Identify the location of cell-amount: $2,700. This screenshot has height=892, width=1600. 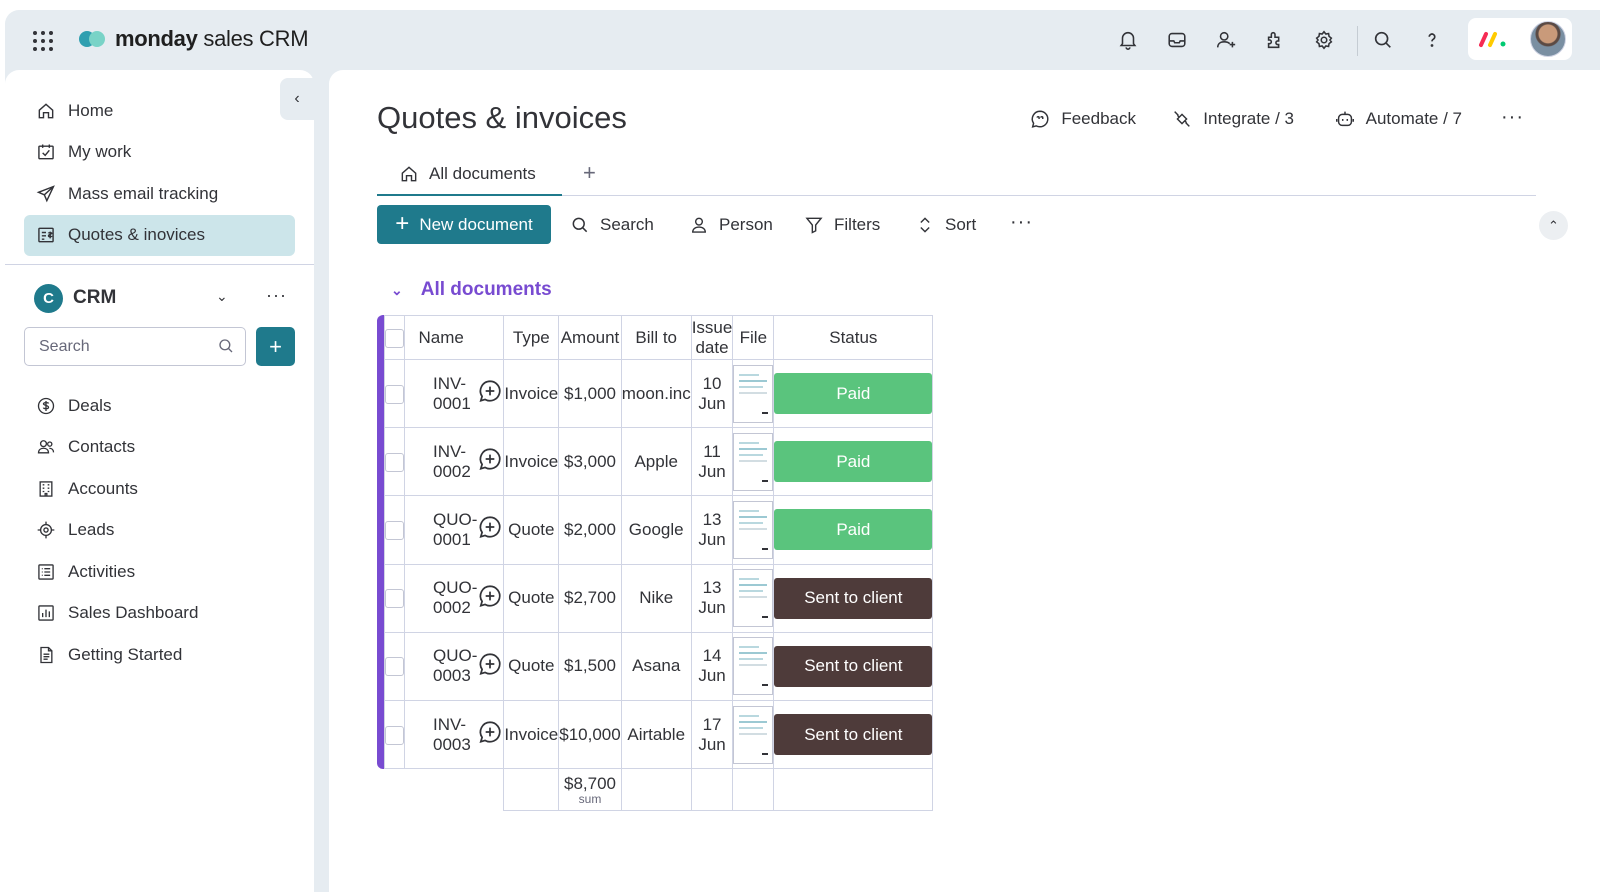
(590, 598).